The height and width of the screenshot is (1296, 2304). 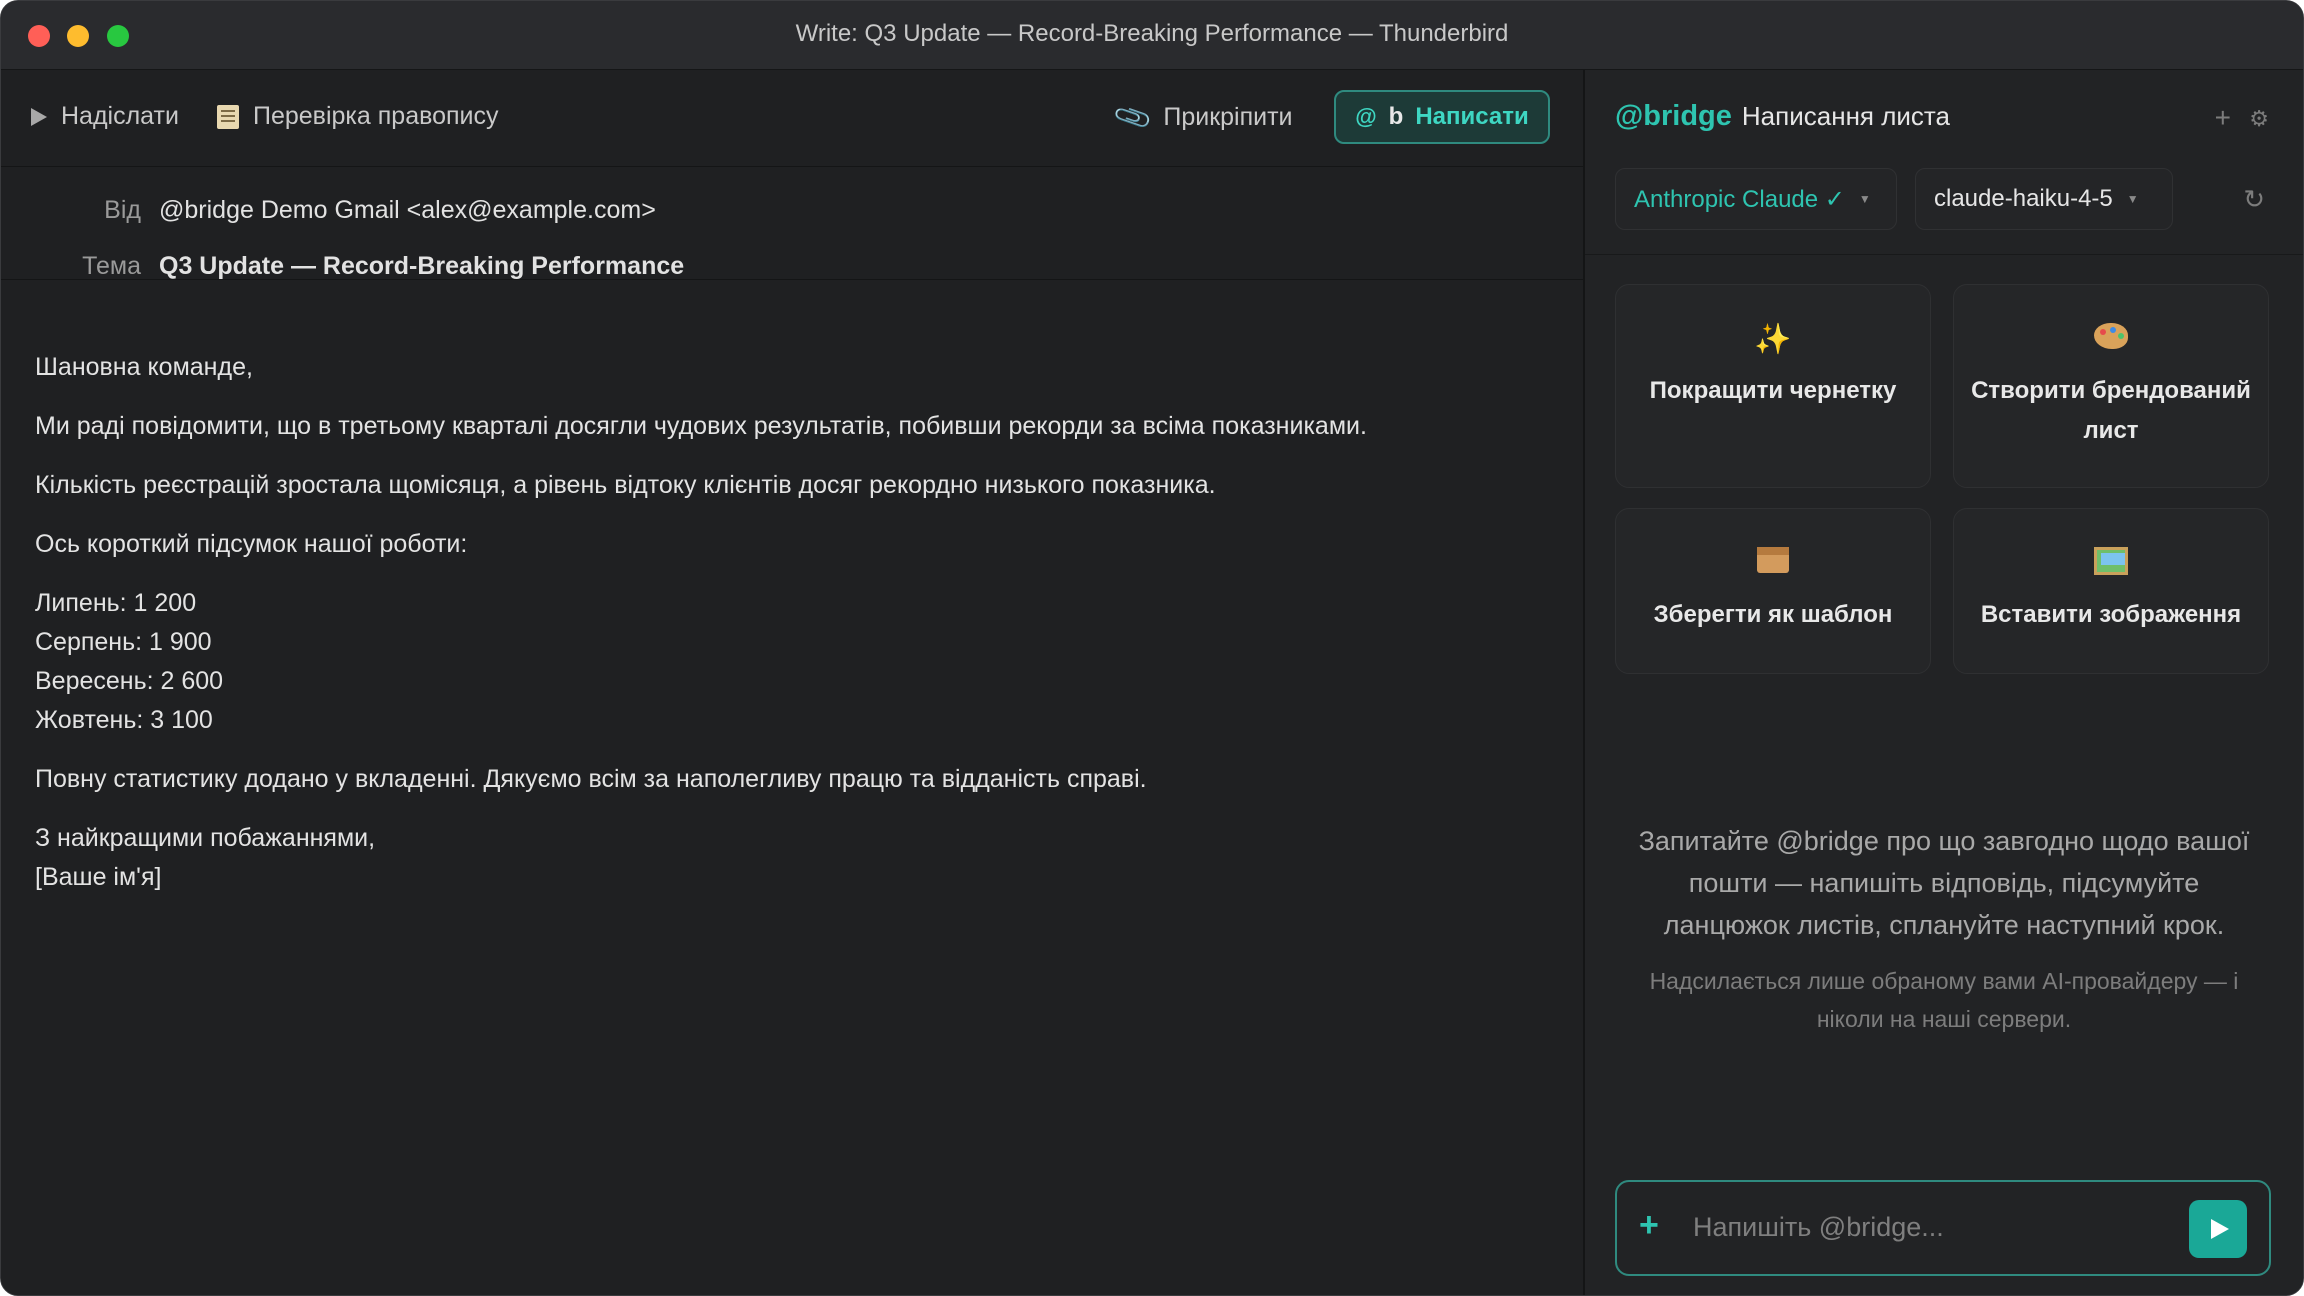 What do you see at coordinates (2111, 614) in the screenshot?
I see `card-label: Вставити зображення` at bounding box center [2111, 614].